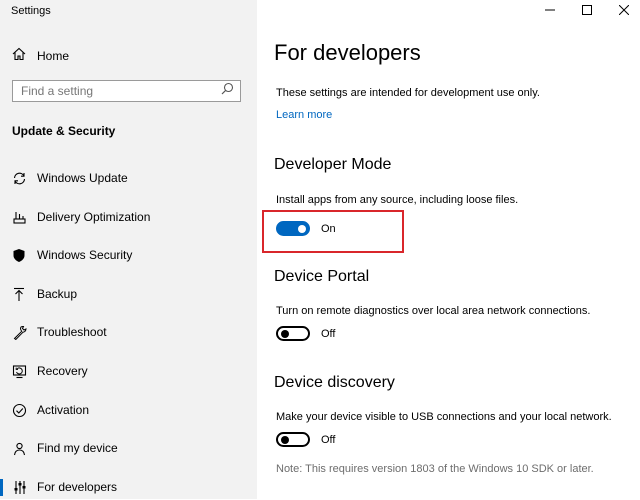  I want to click on sidebar-item-label: Windows Update, so click(82, 178).